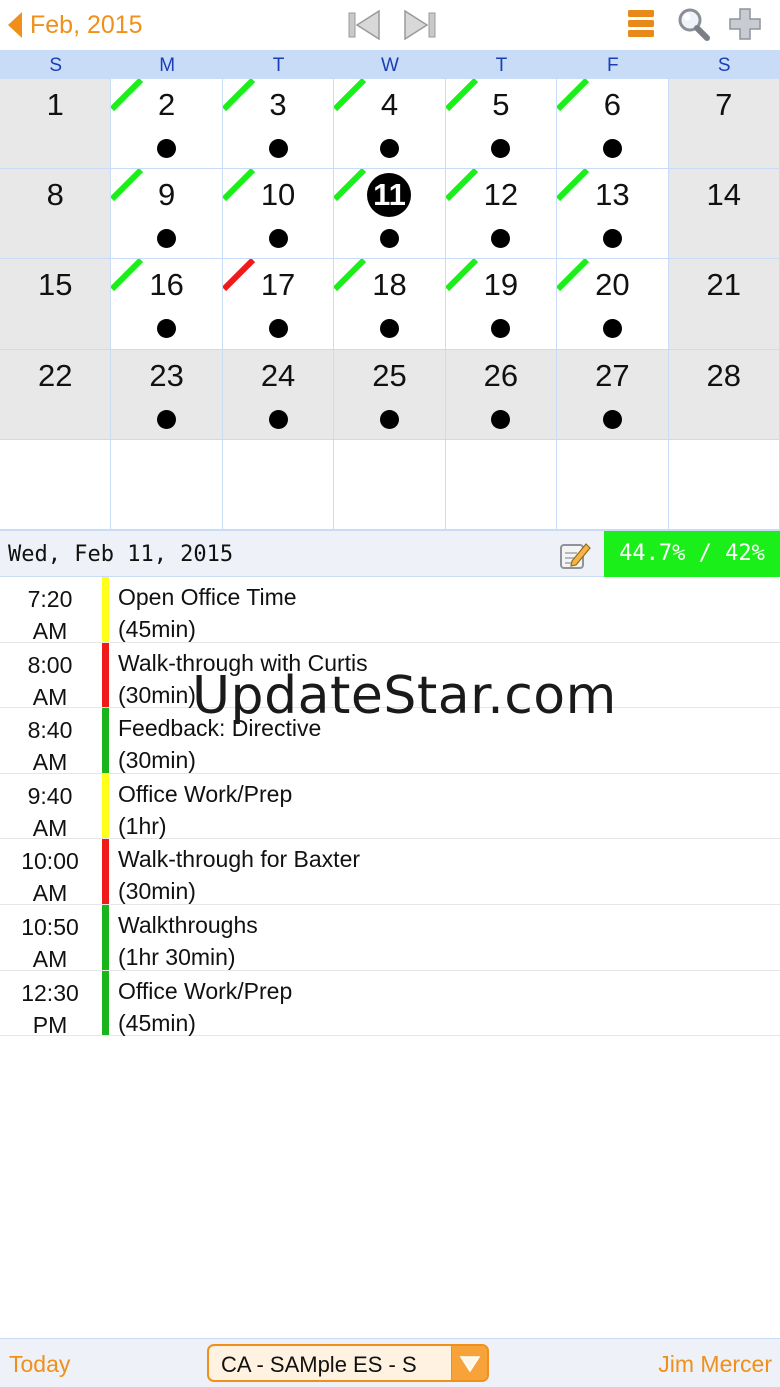 Image resolution: width=780 pixels, height=1387 pixels. Describe the element at coordinates (278, 304) in the screenshot. I see `calendar-day-cell: 17` at that location.